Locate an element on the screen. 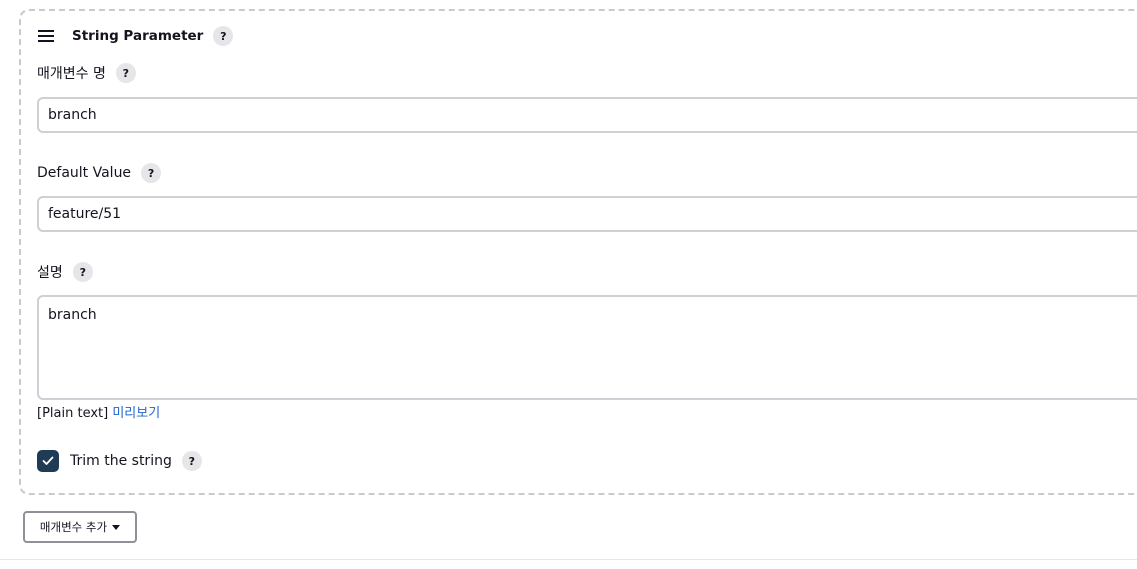 This screenshot has width=1137, height=569. divider is located at coordinates (568, 559).